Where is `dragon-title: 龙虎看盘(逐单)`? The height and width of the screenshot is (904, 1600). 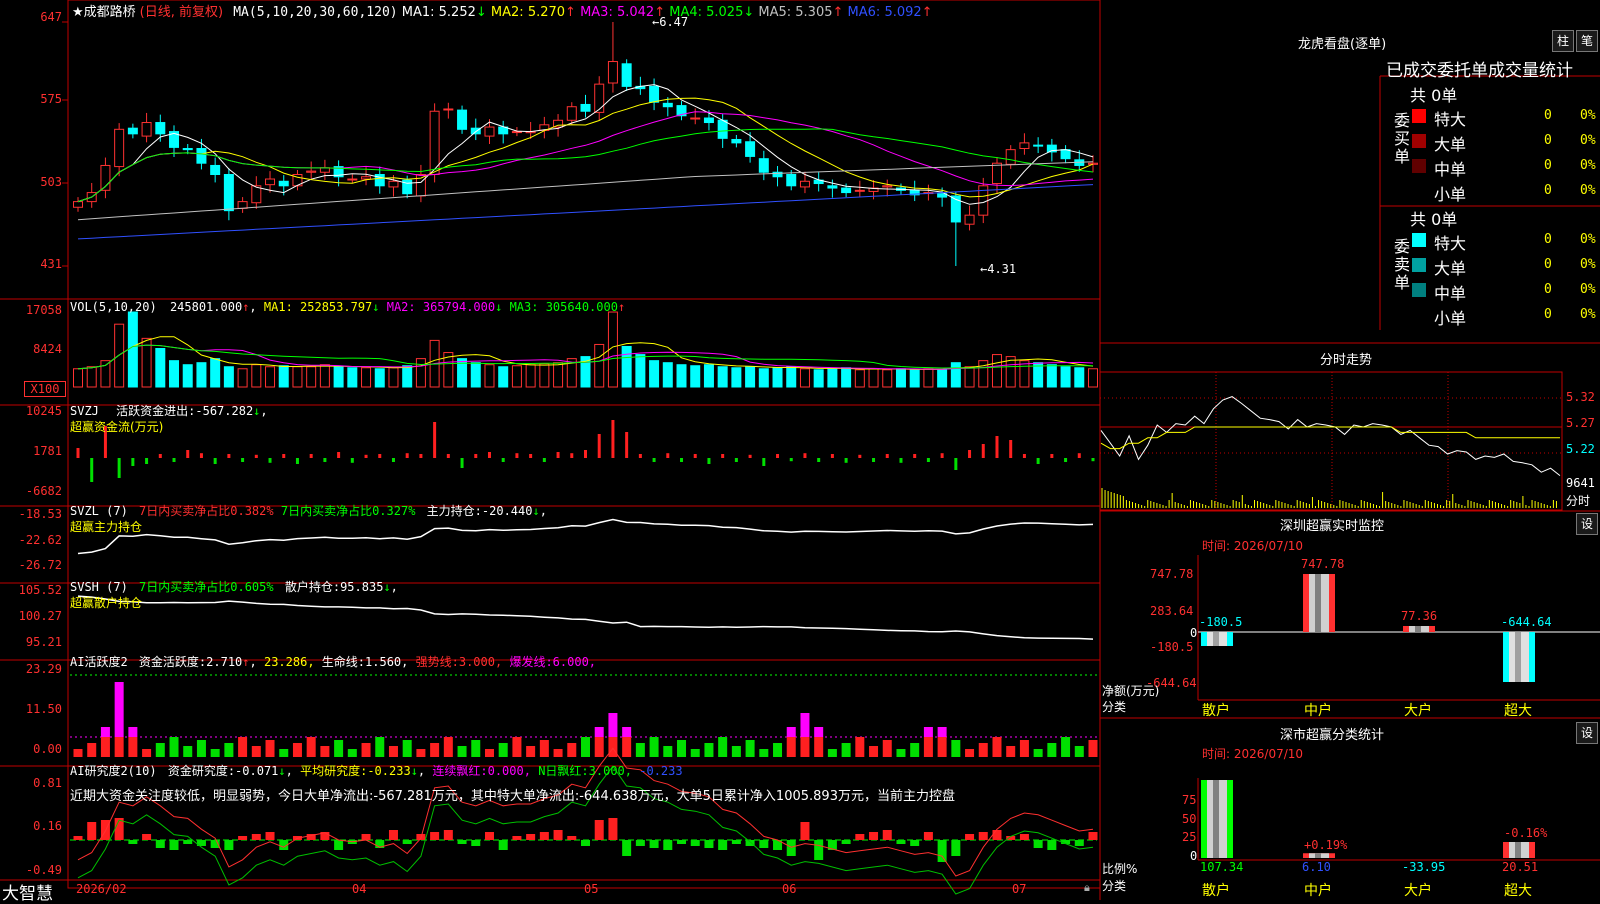 dragon-title: 龙虎看盘(逐单) is located at coordinates (1342, 44).